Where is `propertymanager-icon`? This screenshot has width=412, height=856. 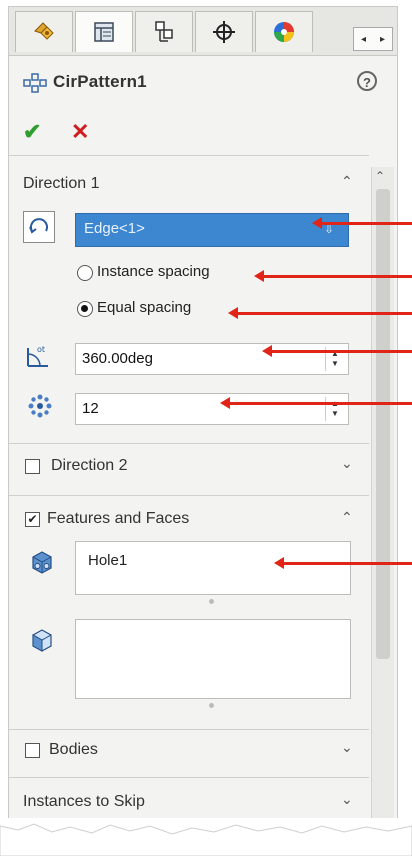
propertymanager-icon is located at coordinates (104, 32).